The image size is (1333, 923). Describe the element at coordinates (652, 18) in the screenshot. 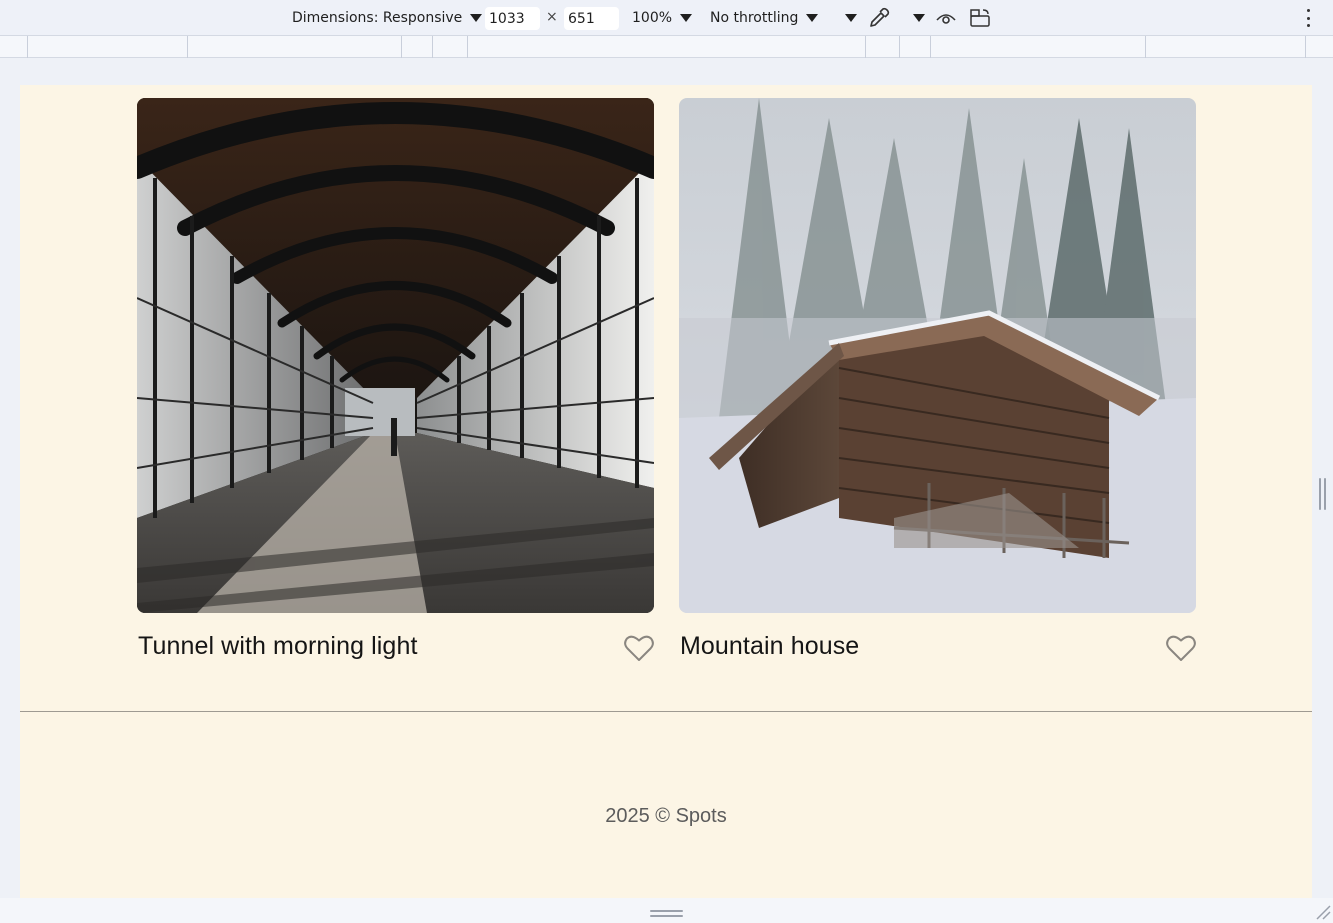

I see `zoom-label: 100%` at that location.